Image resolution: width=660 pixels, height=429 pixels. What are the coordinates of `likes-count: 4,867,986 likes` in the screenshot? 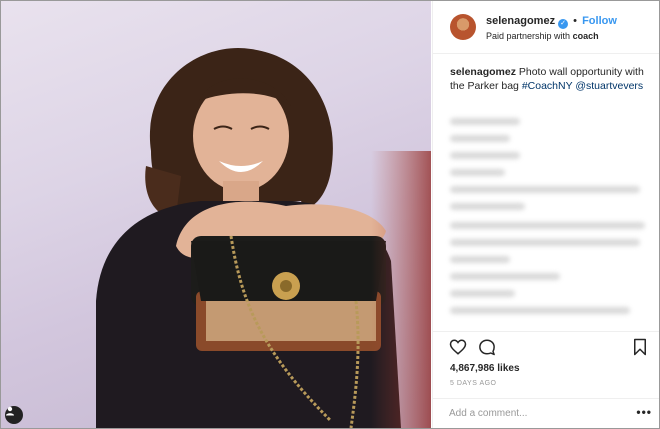 It's located at (485, 368).